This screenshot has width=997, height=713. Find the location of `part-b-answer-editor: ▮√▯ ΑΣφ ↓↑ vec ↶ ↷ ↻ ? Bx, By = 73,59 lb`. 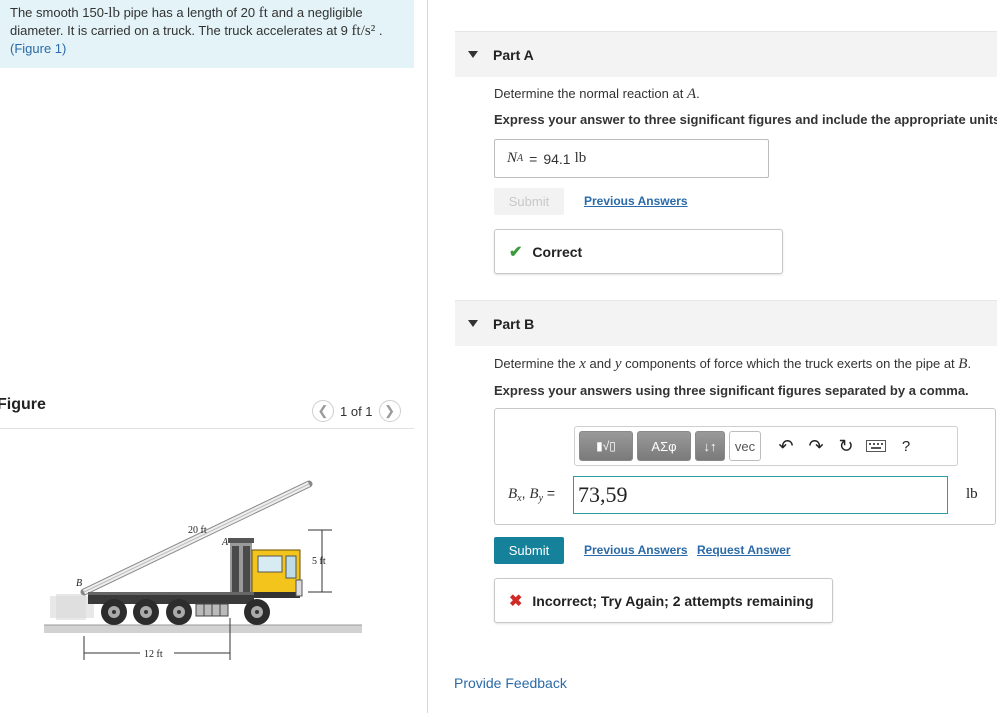

part-b-answer-editor: ▮√▯ ΑΣφ ↓↑ vec ↶ ↷ ↻ ? Bx, By = 73,59 lb is located at coordinates (745, 466).